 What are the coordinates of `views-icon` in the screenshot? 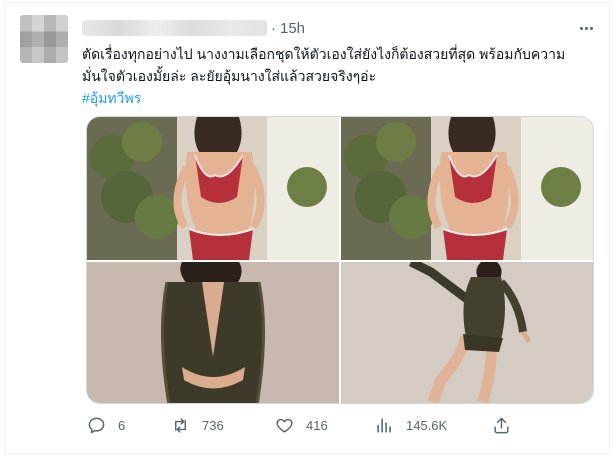 It's located at (384, 425).